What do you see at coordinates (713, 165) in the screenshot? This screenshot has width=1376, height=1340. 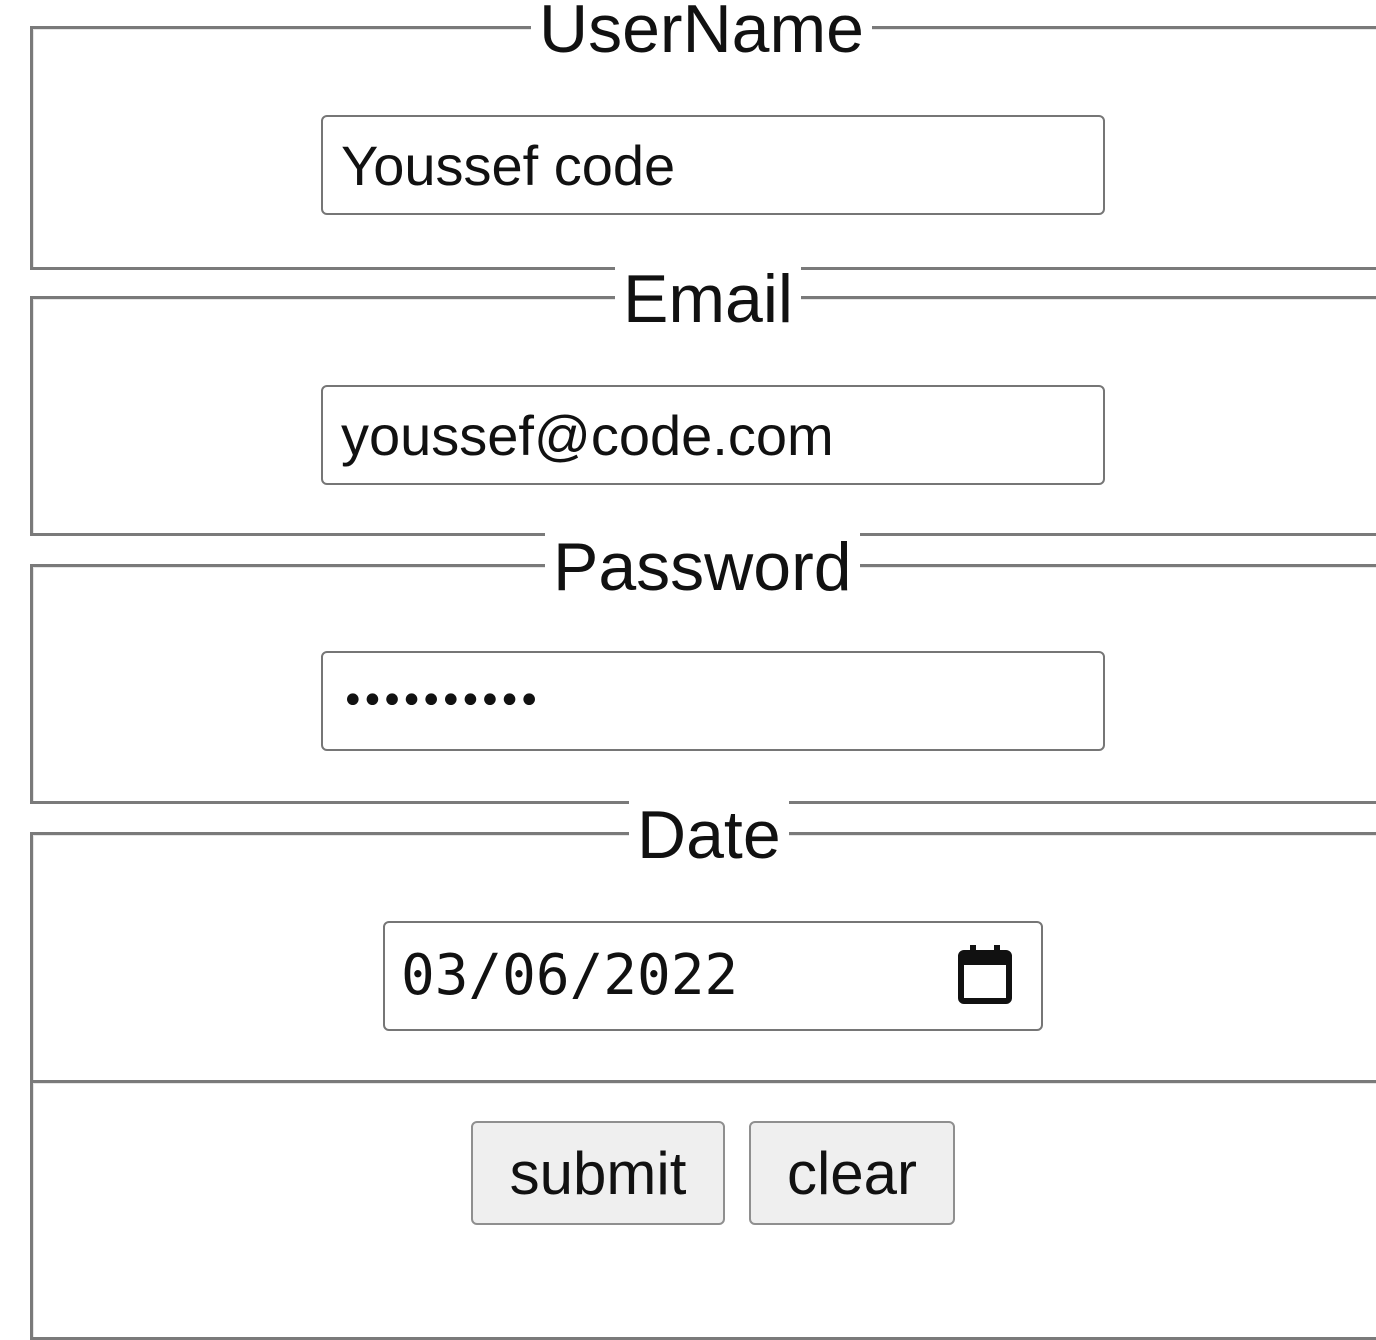 I see `username-input` at bounding box center [713, 165].